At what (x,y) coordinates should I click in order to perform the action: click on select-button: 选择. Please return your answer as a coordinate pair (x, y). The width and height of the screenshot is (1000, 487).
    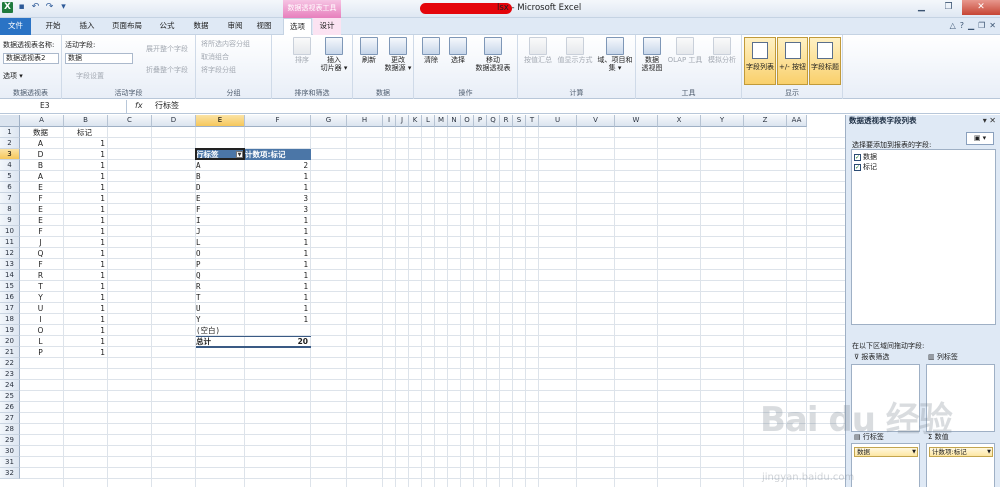
    Looking at the image, I should click on (458, 50).